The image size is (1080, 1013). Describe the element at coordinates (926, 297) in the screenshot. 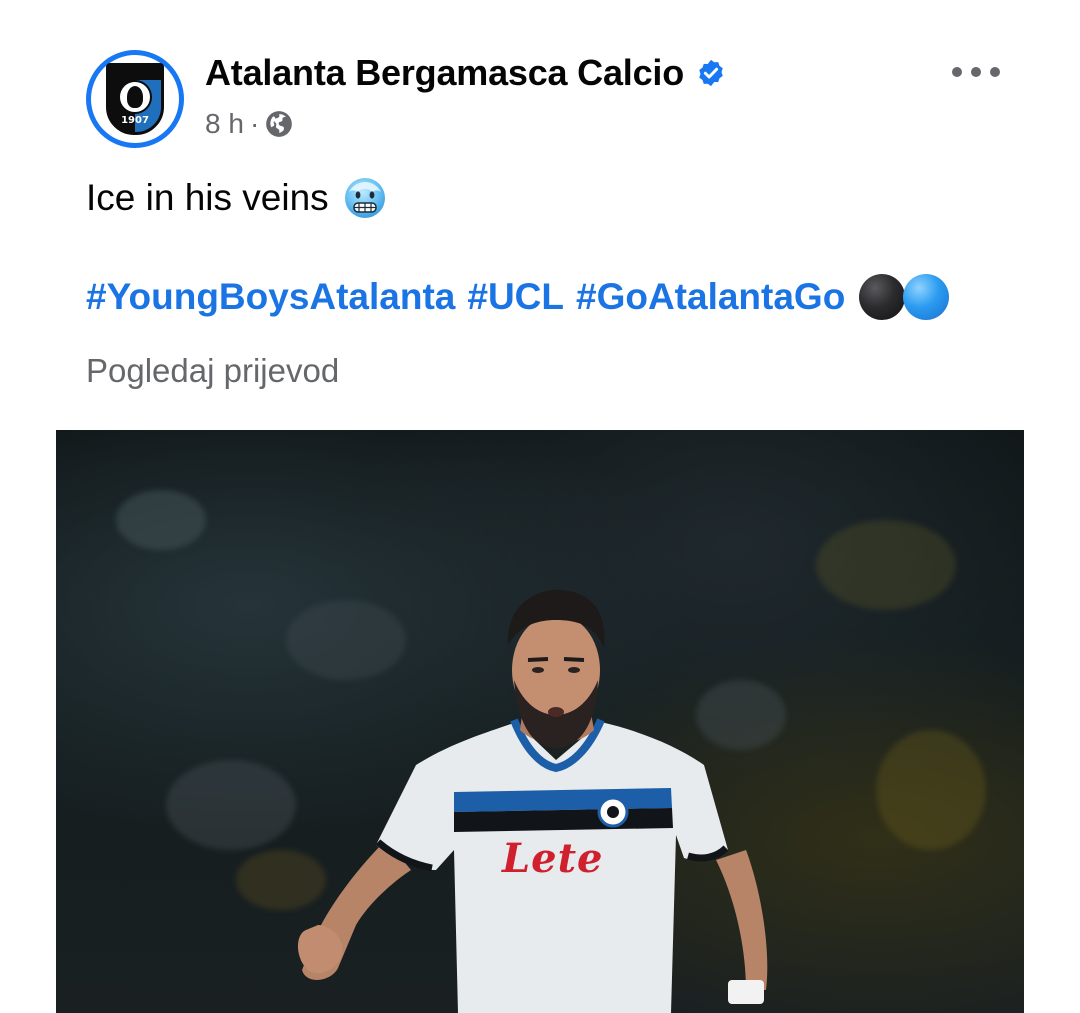

I see `blue-circle-emoji` at that location.